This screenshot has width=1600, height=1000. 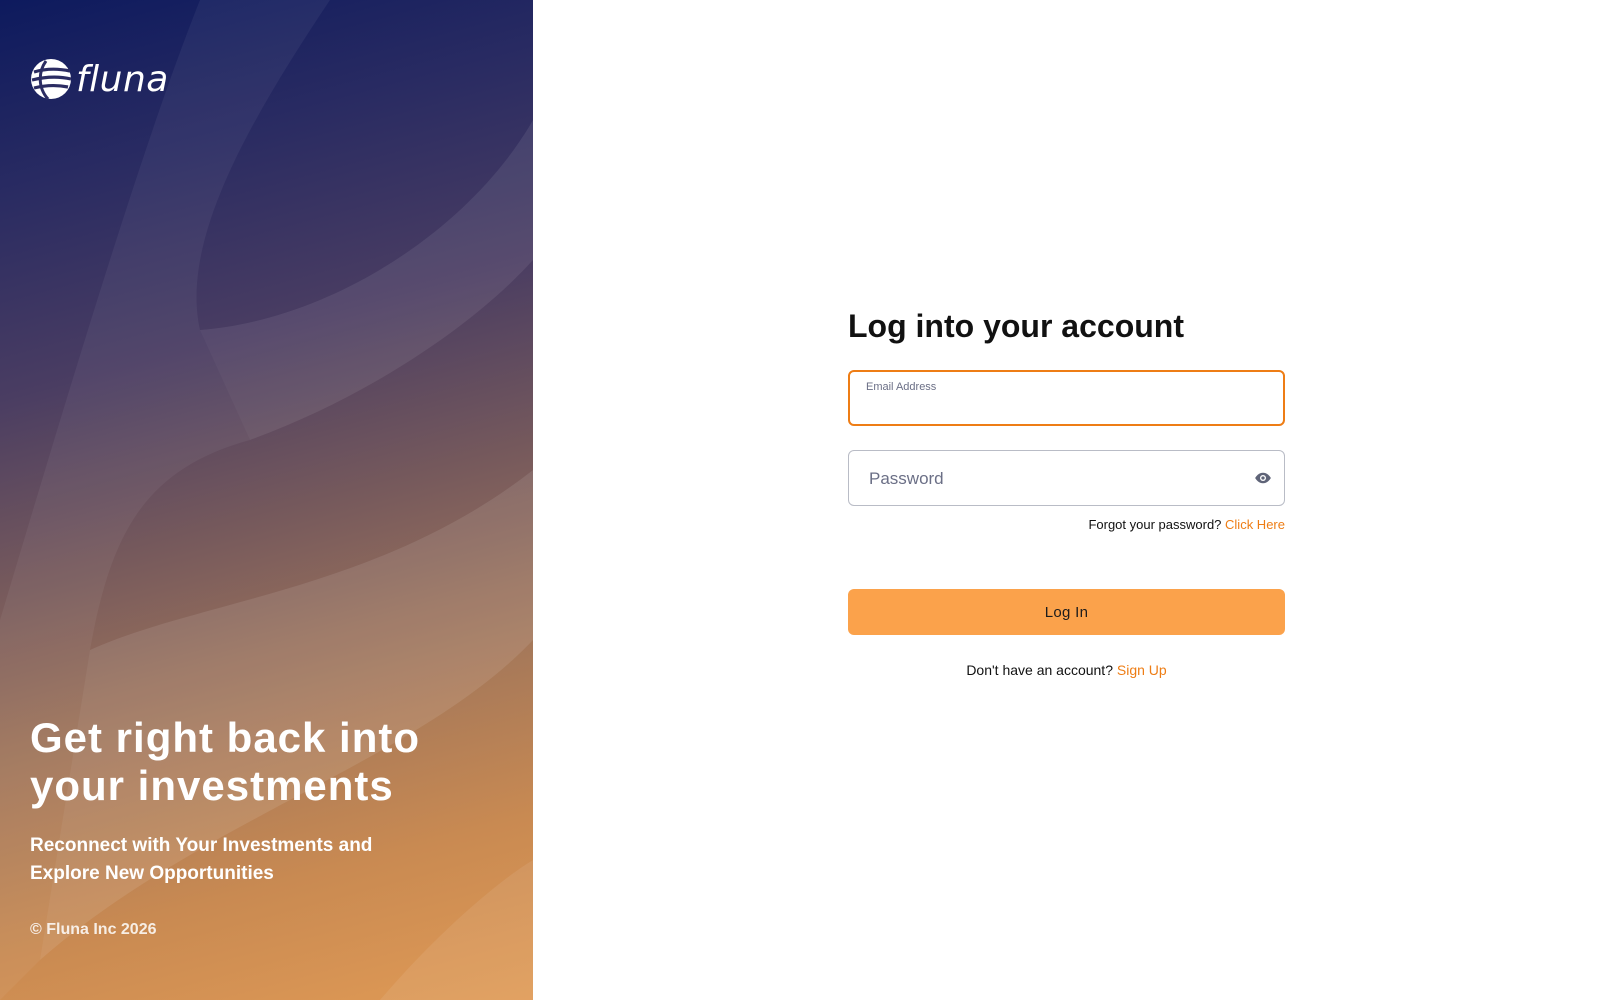 I want to click on brand-logo: fluna, so click(x=99, y=79).